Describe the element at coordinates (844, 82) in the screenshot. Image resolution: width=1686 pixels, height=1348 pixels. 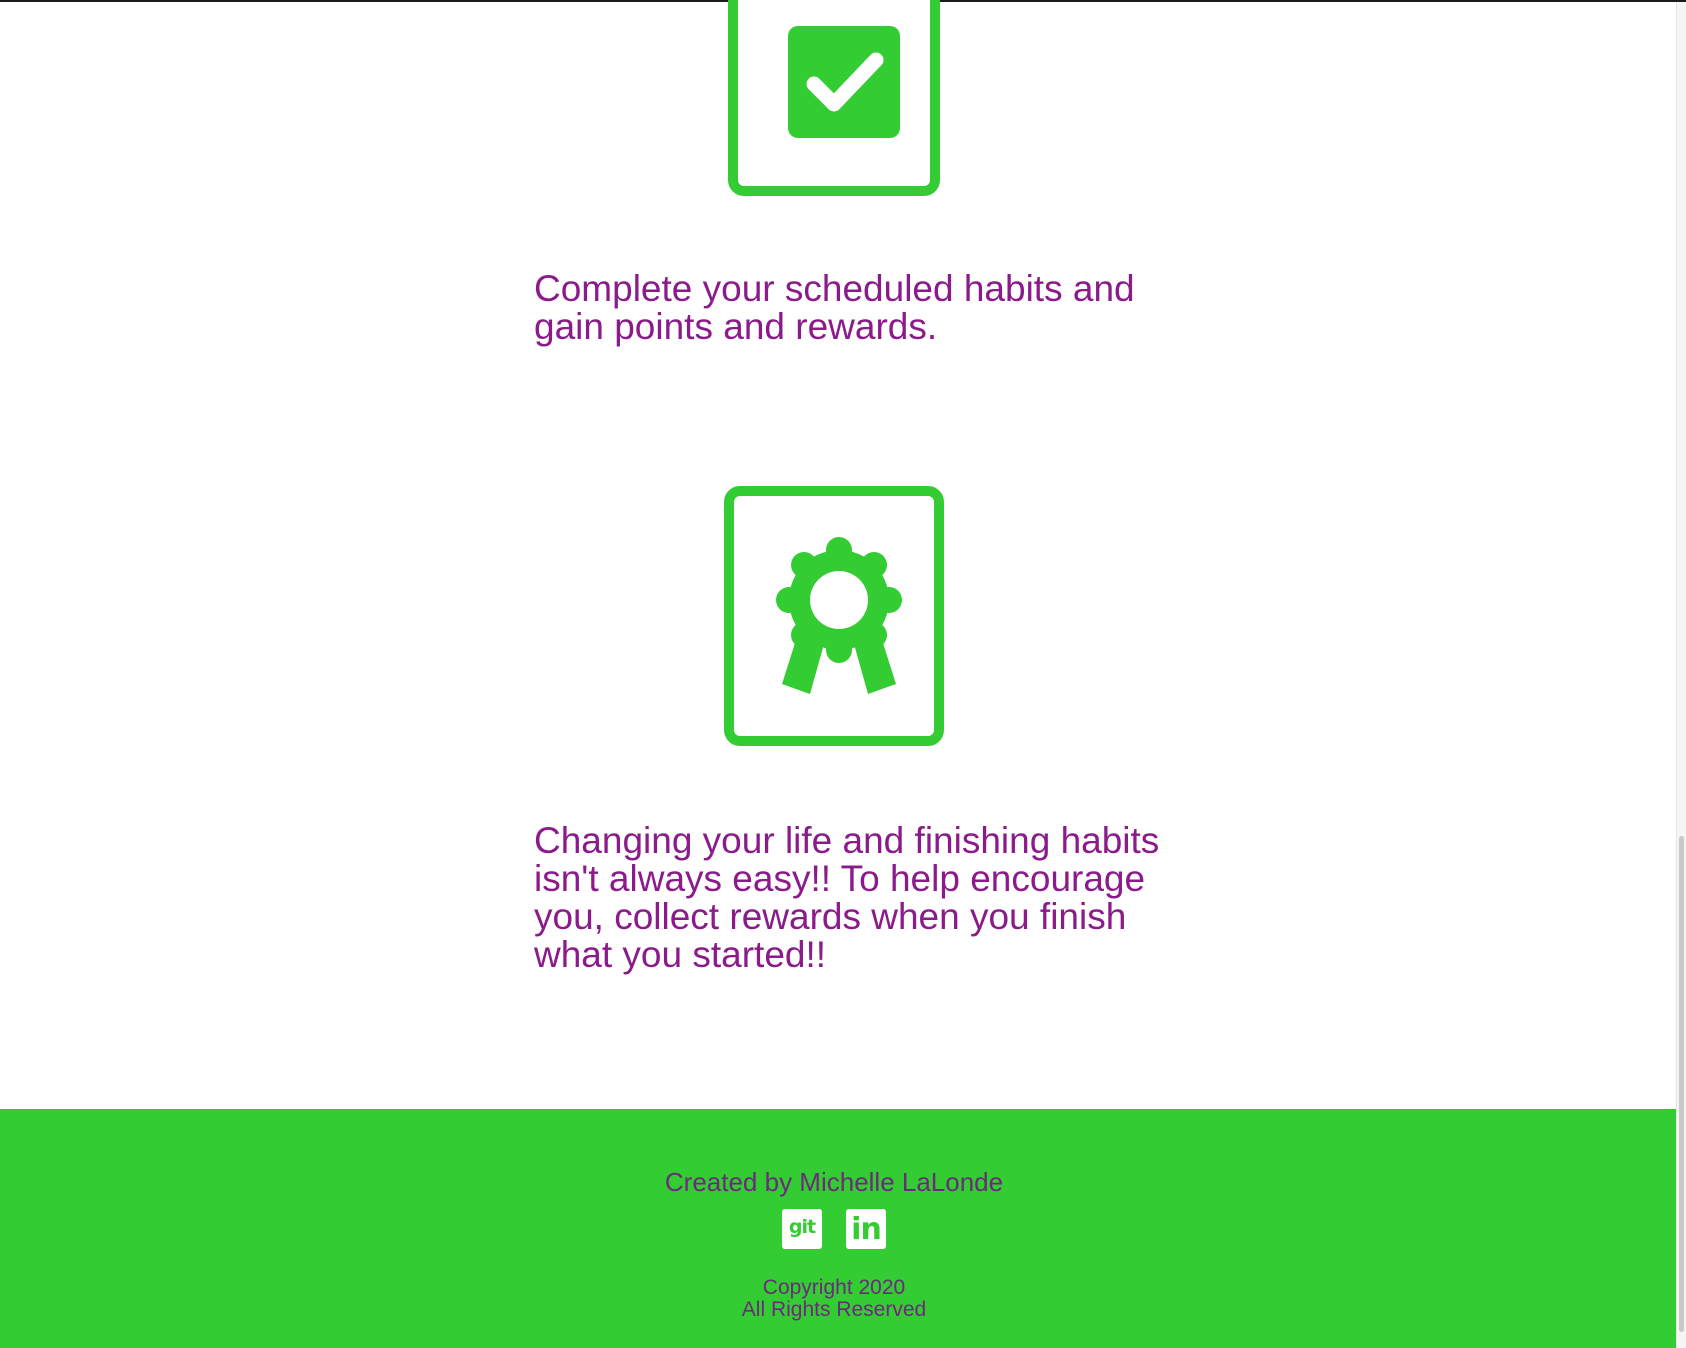
I see `checkbox-checked-icon` at that location.